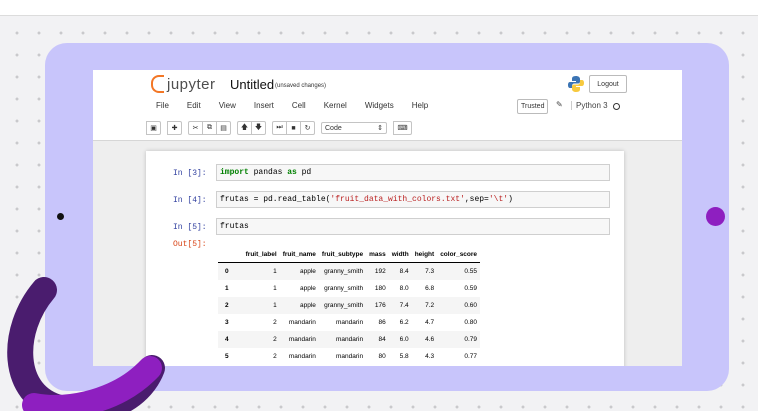 The width and height of the screenshot is (758, 411). Describe the element at coordinates (230, 271) in the screenshot. I see `table-cell: 0` at that location.